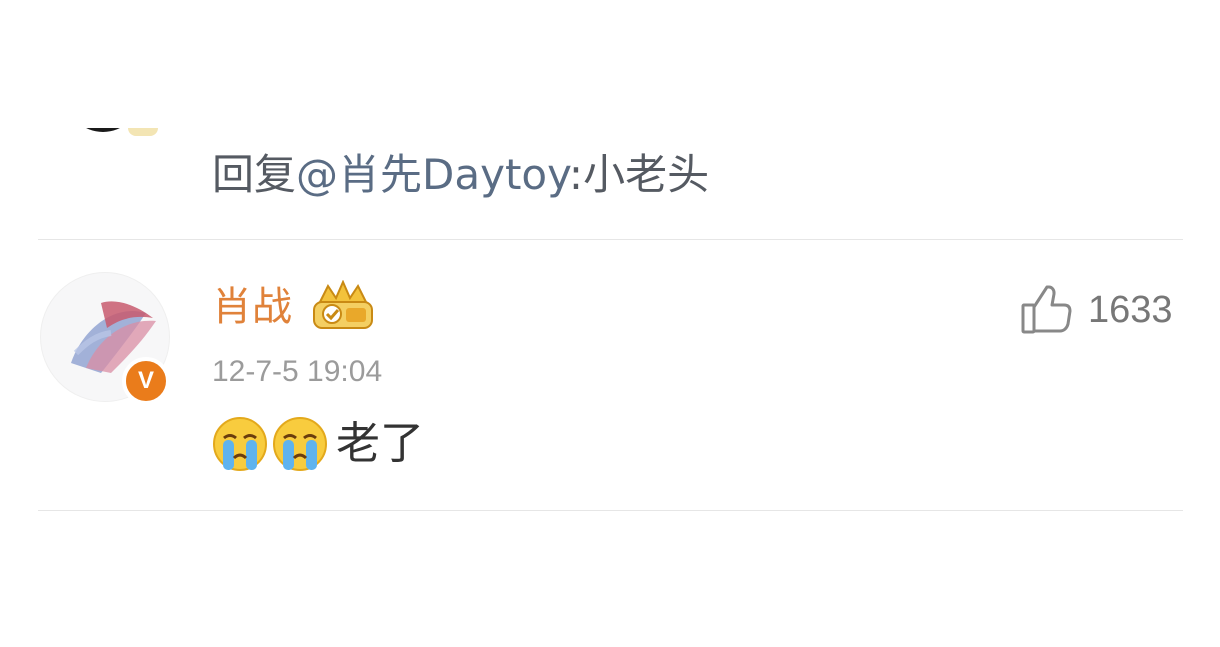 Image resolution: width=1220 pixels, height=647 pixels. What do you see at coordinates (380, 443) in the screenshot?
I see `comment-text: 老了` at bounding box center [380, 443].